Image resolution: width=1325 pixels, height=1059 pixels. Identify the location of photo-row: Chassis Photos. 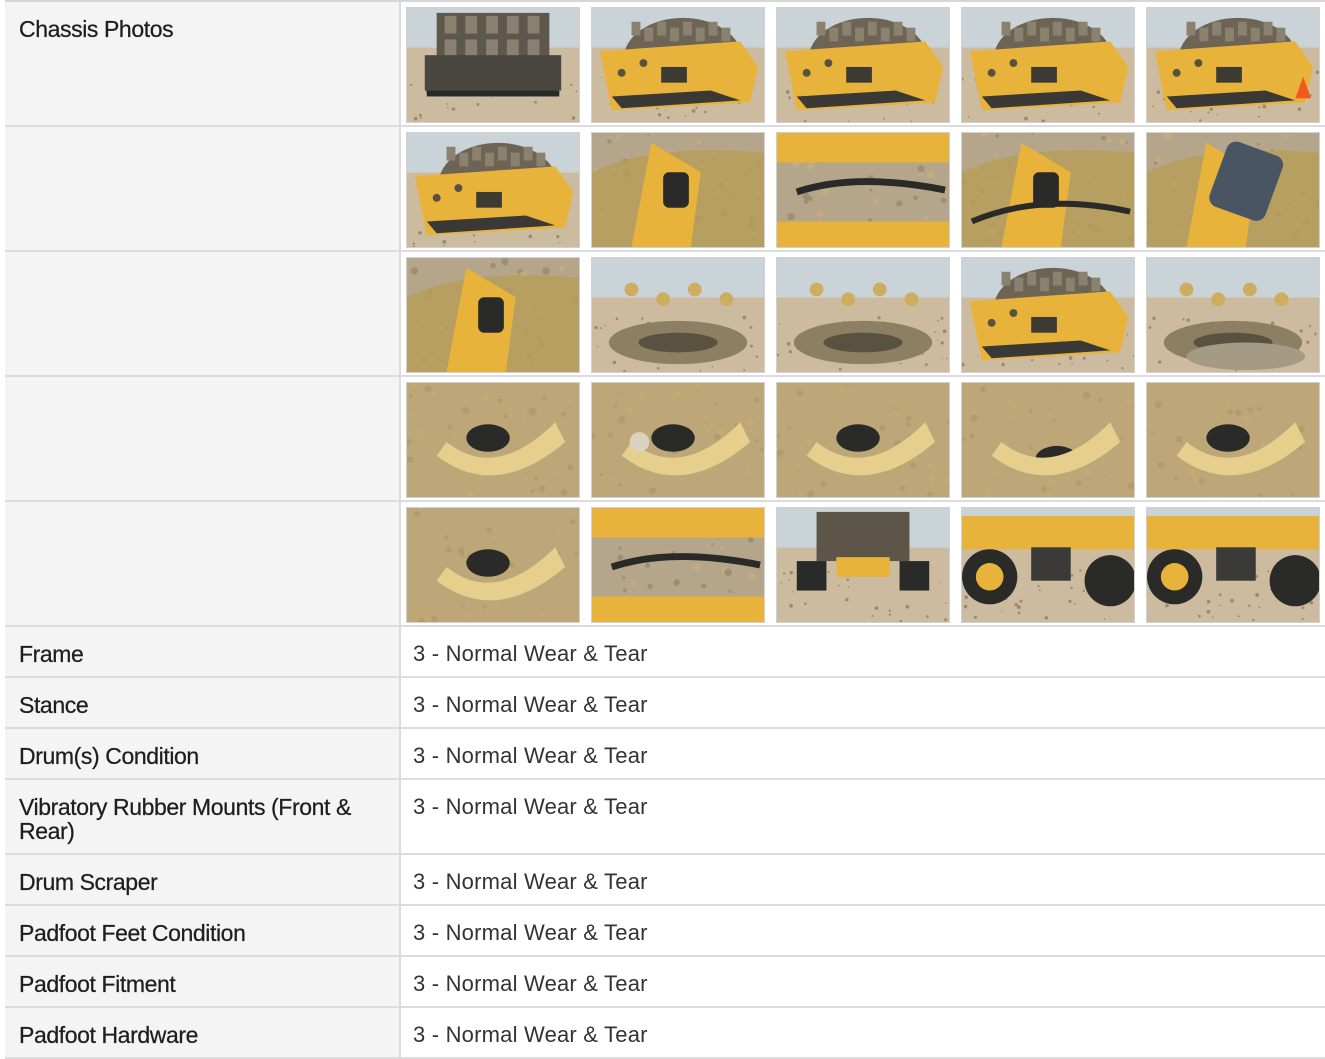
(665, 64).